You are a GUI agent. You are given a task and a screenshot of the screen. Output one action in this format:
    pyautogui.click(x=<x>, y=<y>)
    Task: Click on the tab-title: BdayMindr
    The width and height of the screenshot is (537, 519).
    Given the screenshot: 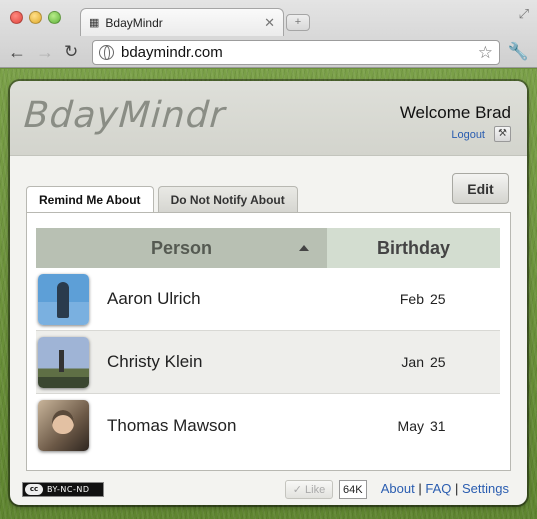 What is the action you would take?
    pyautogui.click(x=134, y=22)
    